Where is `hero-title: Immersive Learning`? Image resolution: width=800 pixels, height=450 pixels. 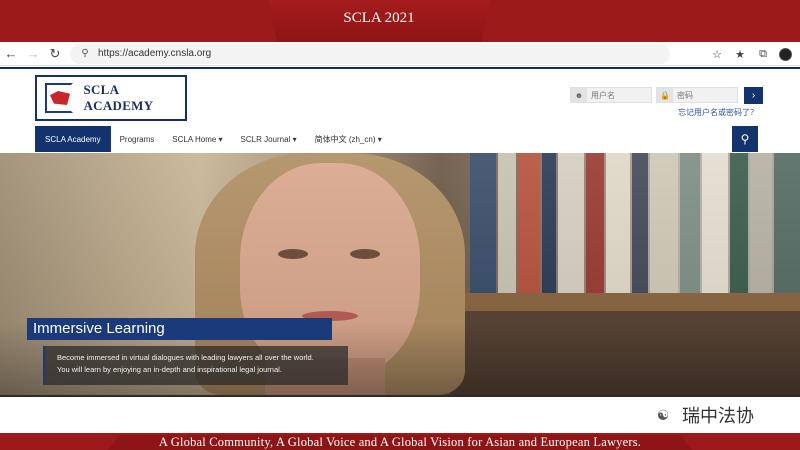 hero-title: Immersive Learning is located at coordinates (179, 329).